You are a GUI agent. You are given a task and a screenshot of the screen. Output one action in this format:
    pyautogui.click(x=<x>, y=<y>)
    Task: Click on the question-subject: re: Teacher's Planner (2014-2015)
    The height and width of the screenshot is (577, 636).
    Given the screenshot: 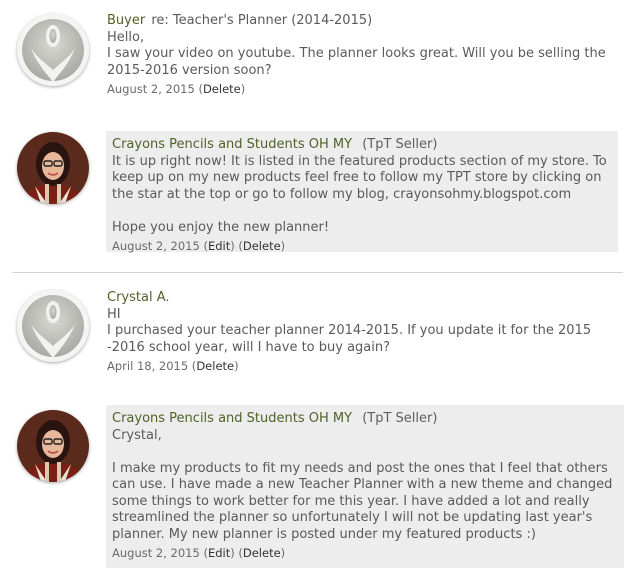 What is the action you would take?
    pyautogui.click(x=262, y=20)
    